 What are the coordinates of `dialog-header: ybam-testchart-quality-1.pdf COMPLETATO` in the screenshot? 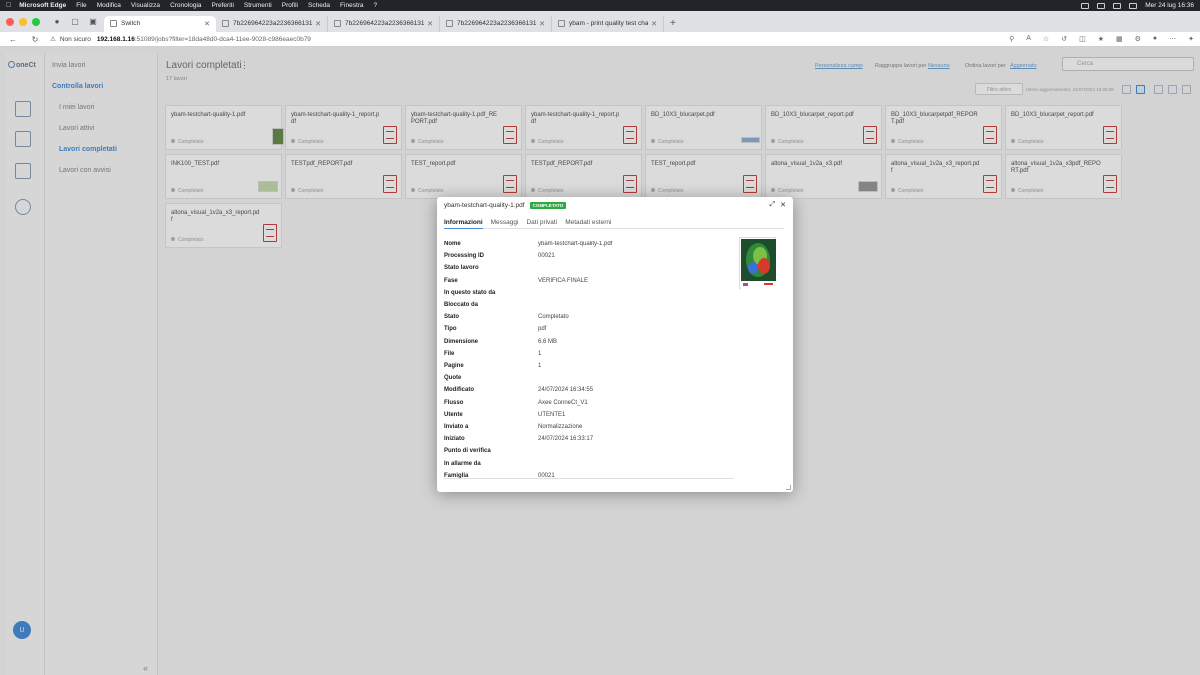 It's located at (505, 205).